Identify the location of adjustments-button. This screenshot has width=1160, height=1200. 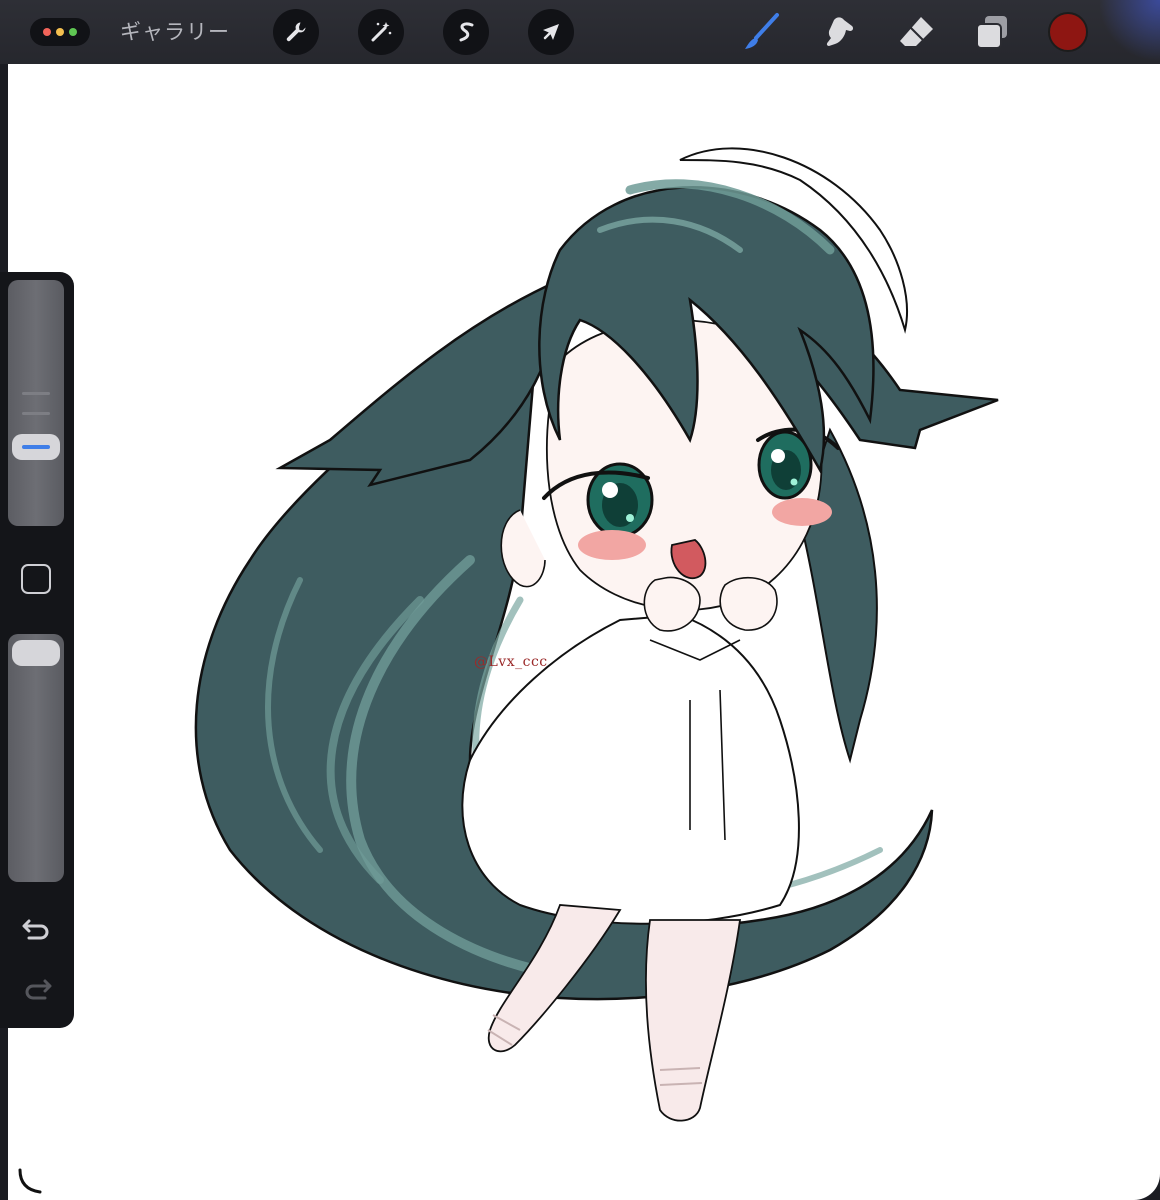
(381, 32).